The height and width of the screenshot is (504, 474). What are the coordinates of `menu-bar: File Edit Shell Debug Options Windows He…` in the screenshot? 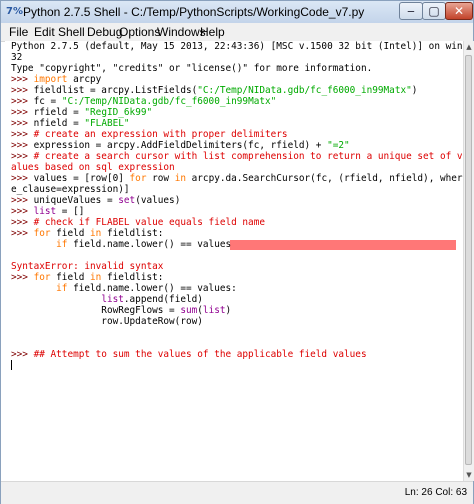 It's located at (237, 32).